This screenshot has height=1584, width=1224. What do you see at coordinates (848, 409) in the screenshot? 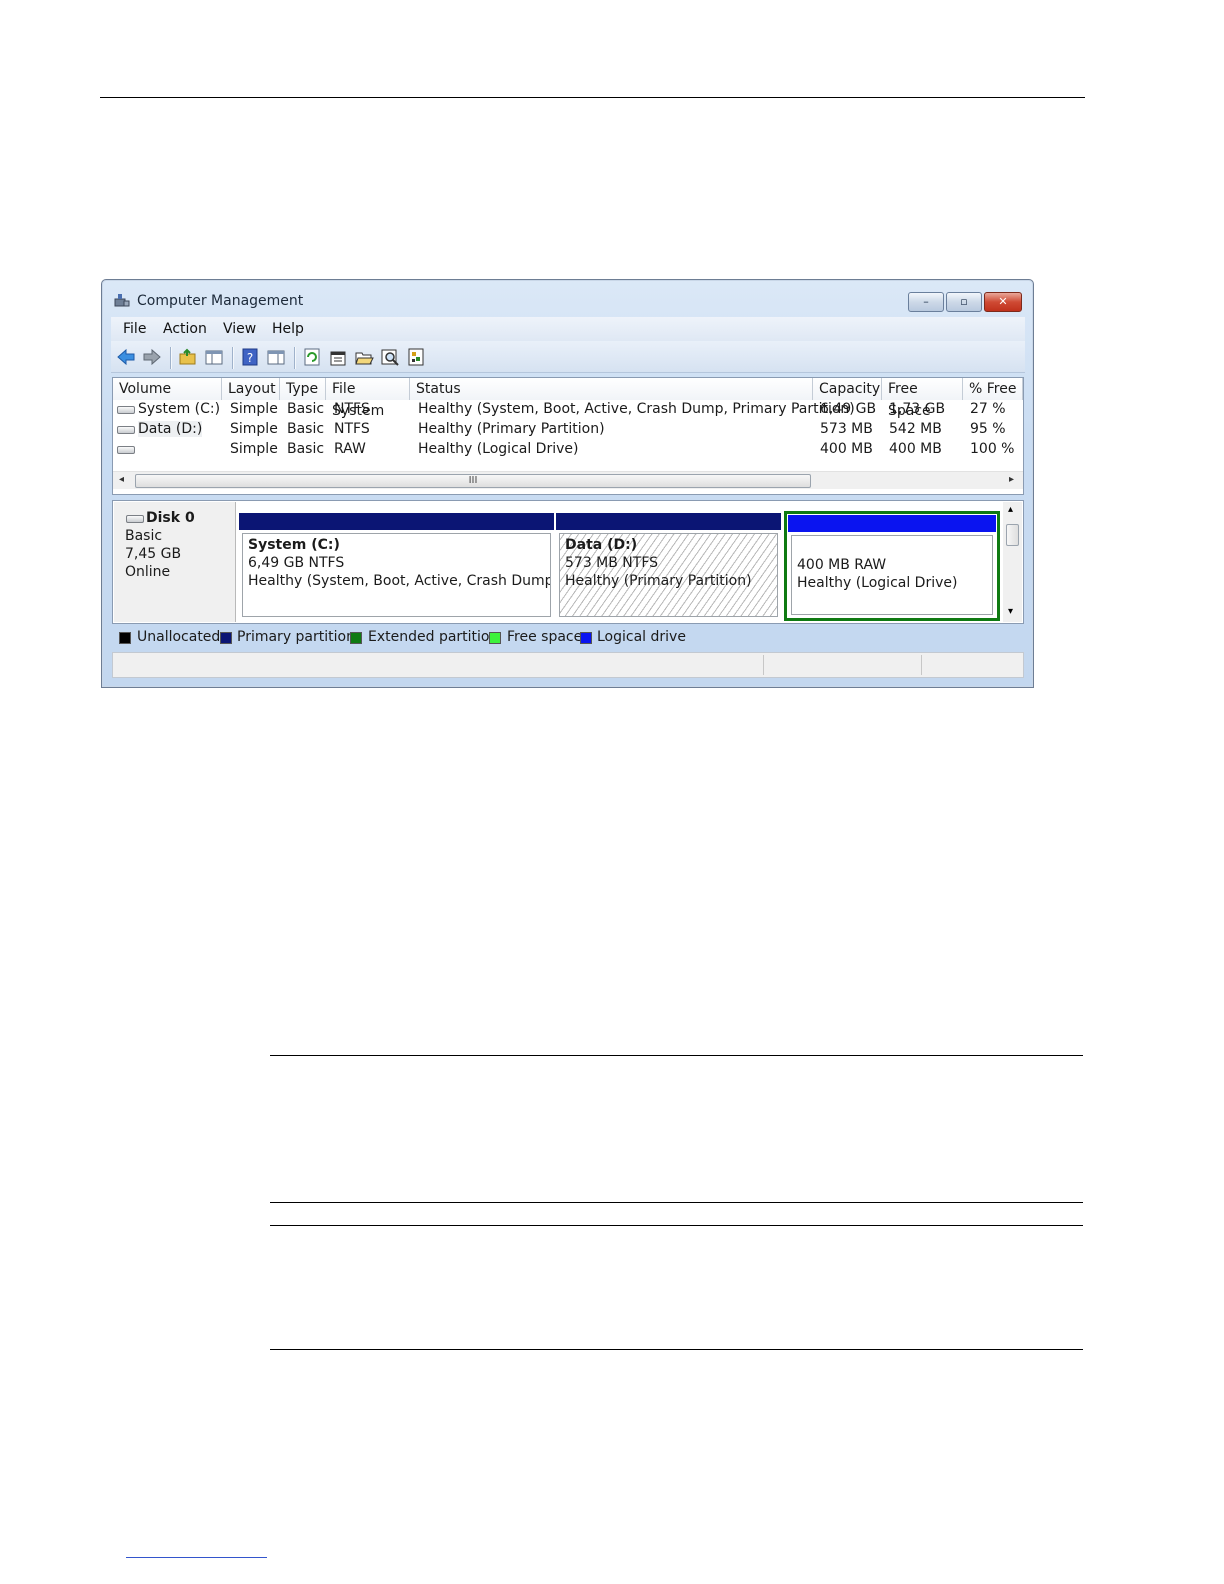
I see `capacity-cell: 6,49 GB` at bounding box center [848, 409].